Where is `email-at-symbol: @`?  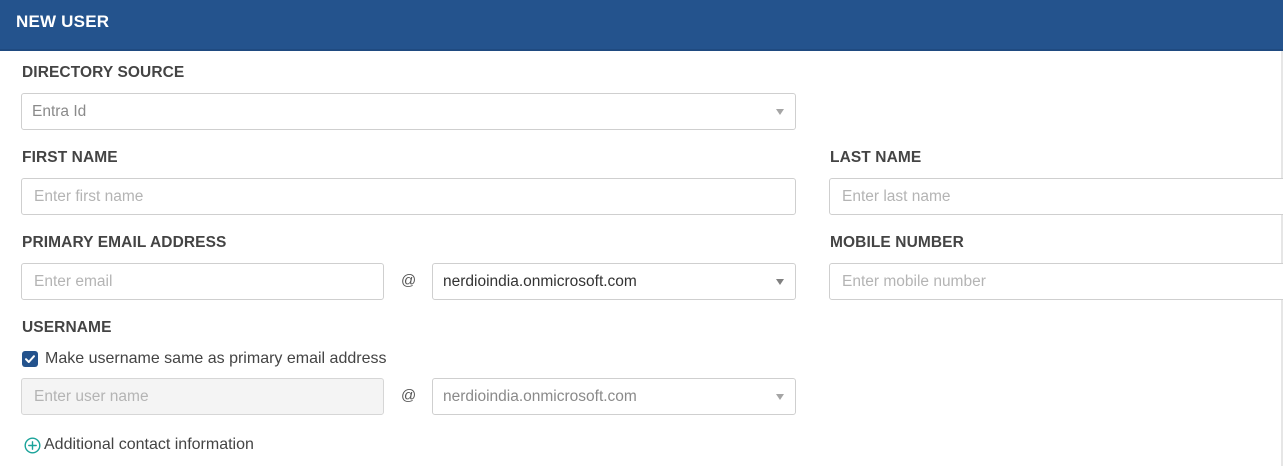 email-at-symbol: @ is located at coordinates (409, 280).